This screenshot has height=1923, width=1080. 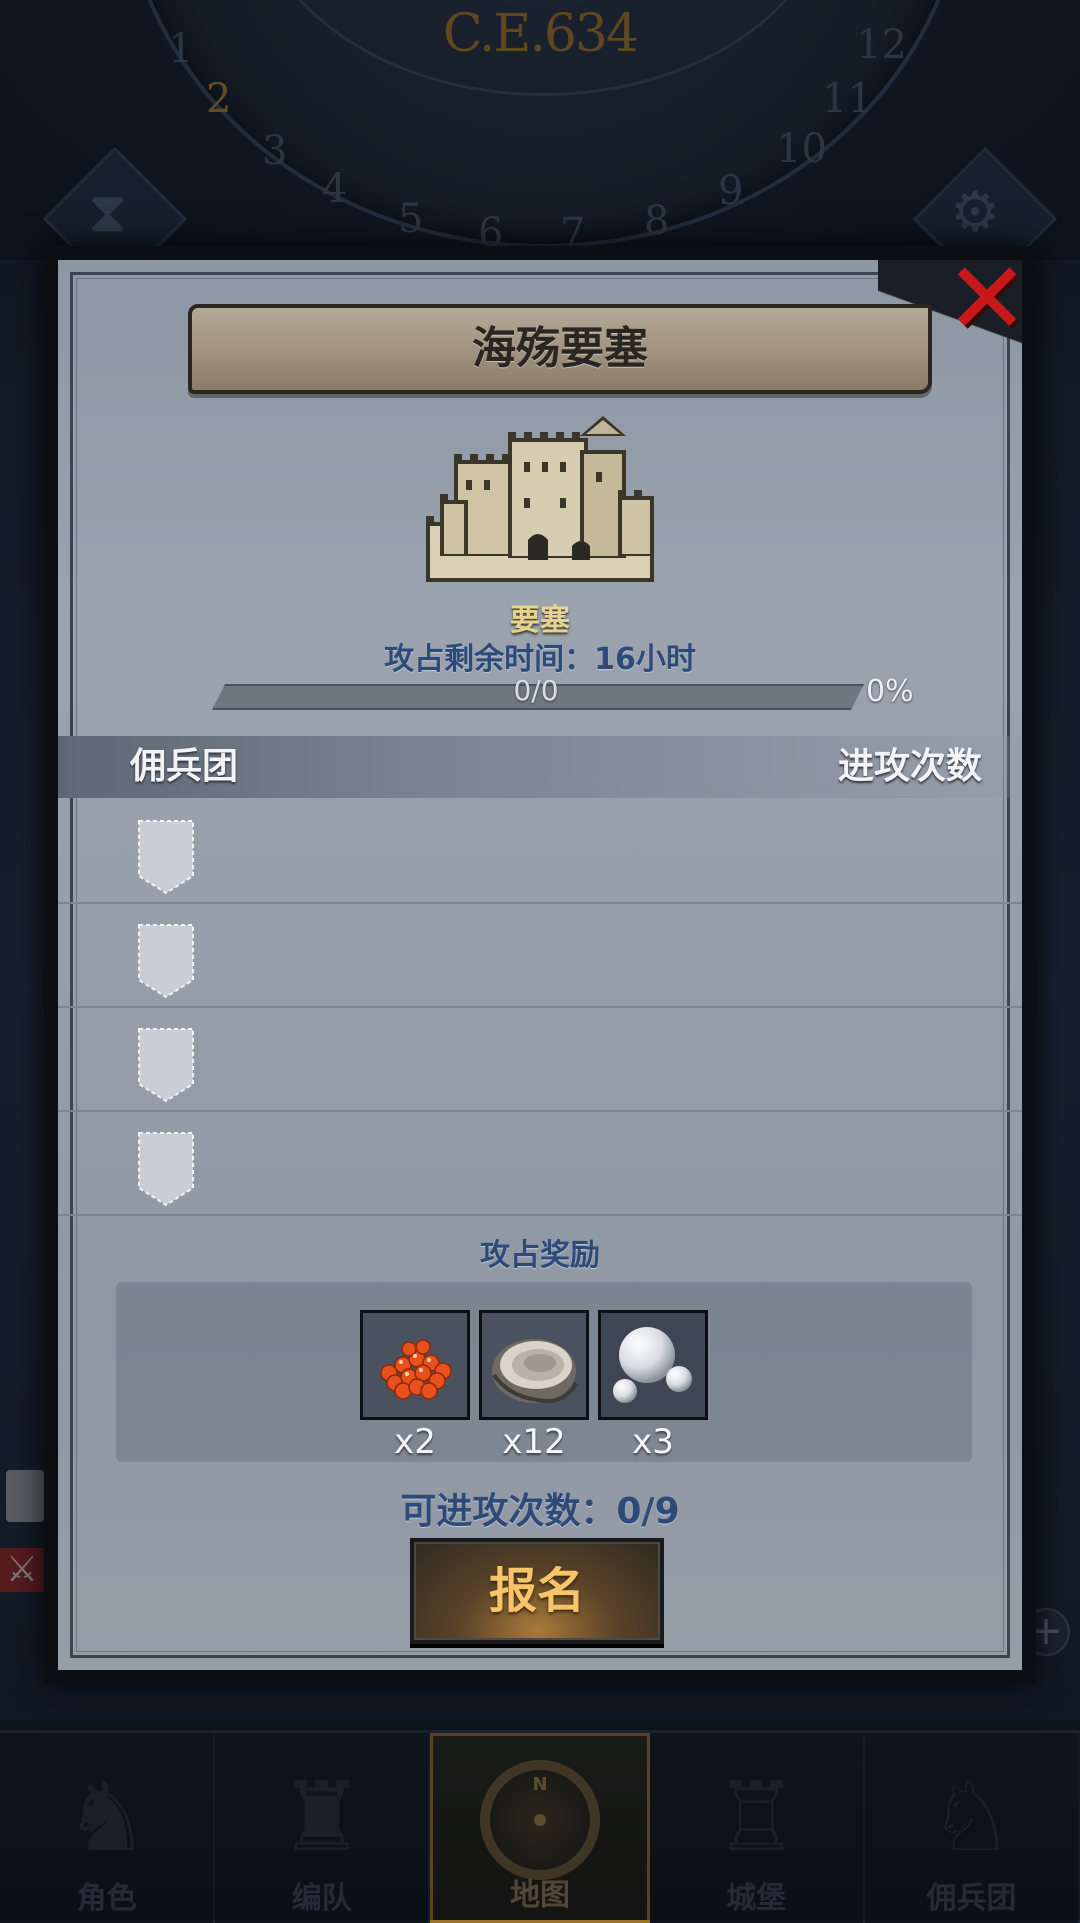 I want to click on column-header-attacks: 进攻次数, so click(x=909, y=766).